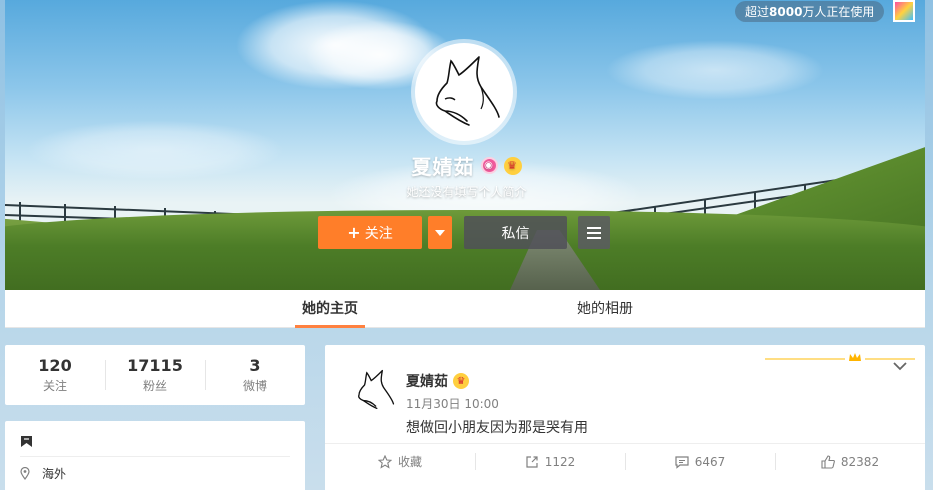  I want to click on favorite-button: 收藏, so click(400, 461).